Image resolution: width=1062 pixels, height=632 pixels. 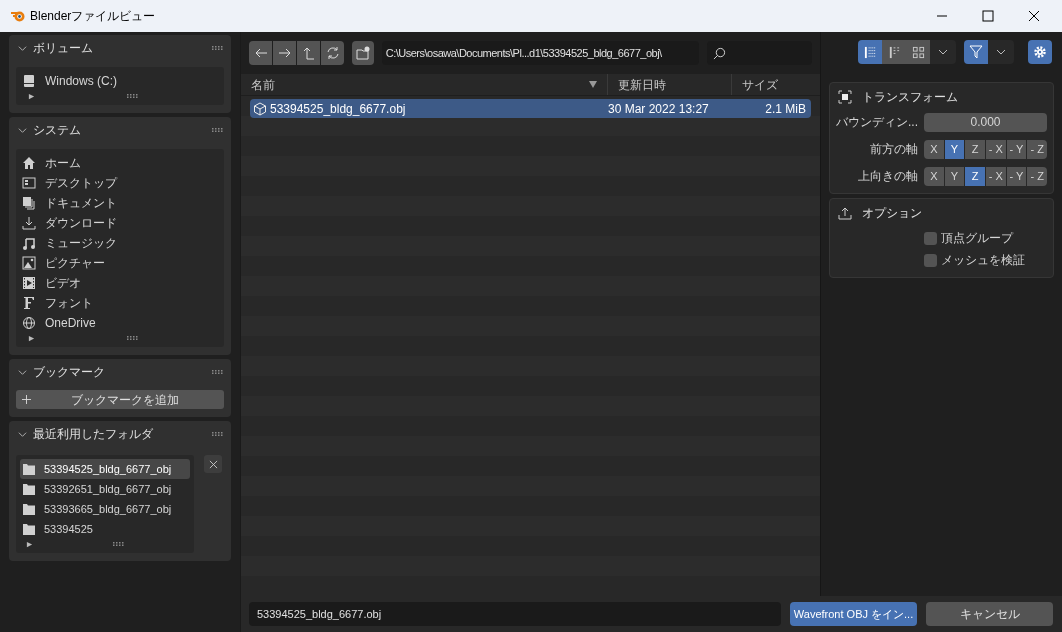 I want to click on panel-title: システム, so click(x=119, y=130).